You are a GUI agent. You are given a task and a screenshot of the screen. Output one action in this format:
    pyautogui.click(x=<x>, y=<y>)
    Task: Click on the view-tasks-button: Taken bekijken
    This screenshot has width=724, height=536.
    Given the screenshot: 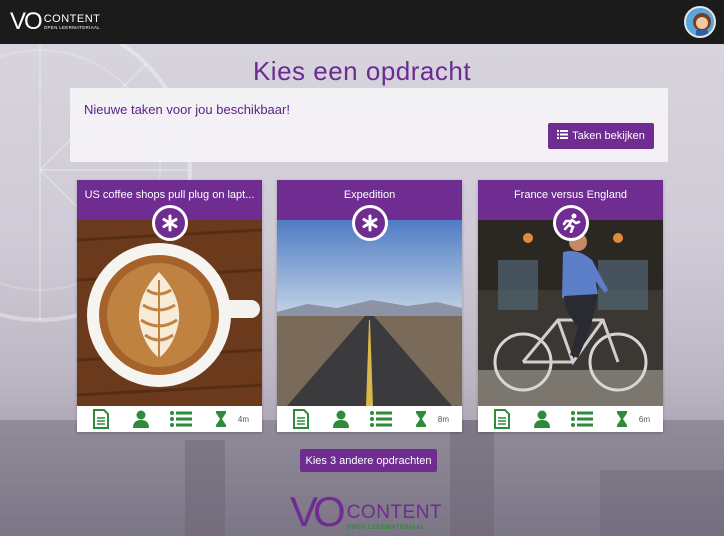 What is the action you would take?
    pyautogui.click(x=601, y=136)
    